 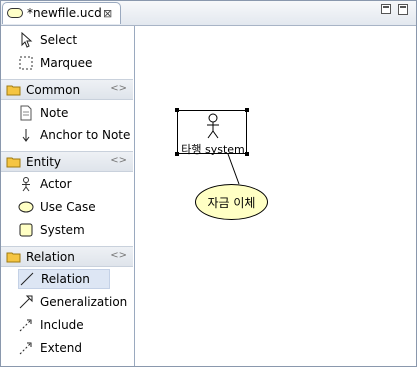 I want to click on tool-label: Relation, so click(x=65, y=279).